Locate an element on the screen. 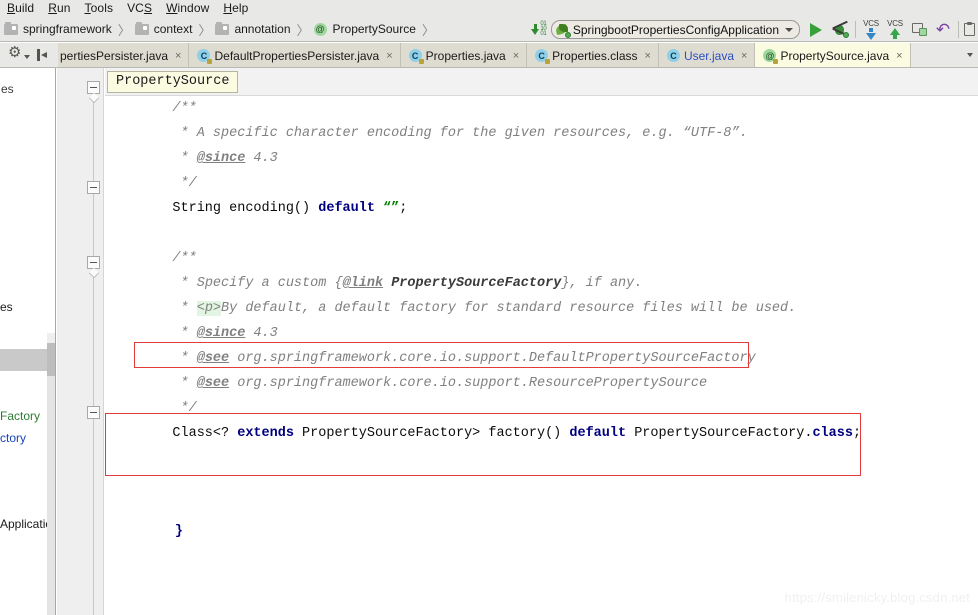  breadcrumb-item-propertysource: @ PropertySource is located at coordinates (366, 29).